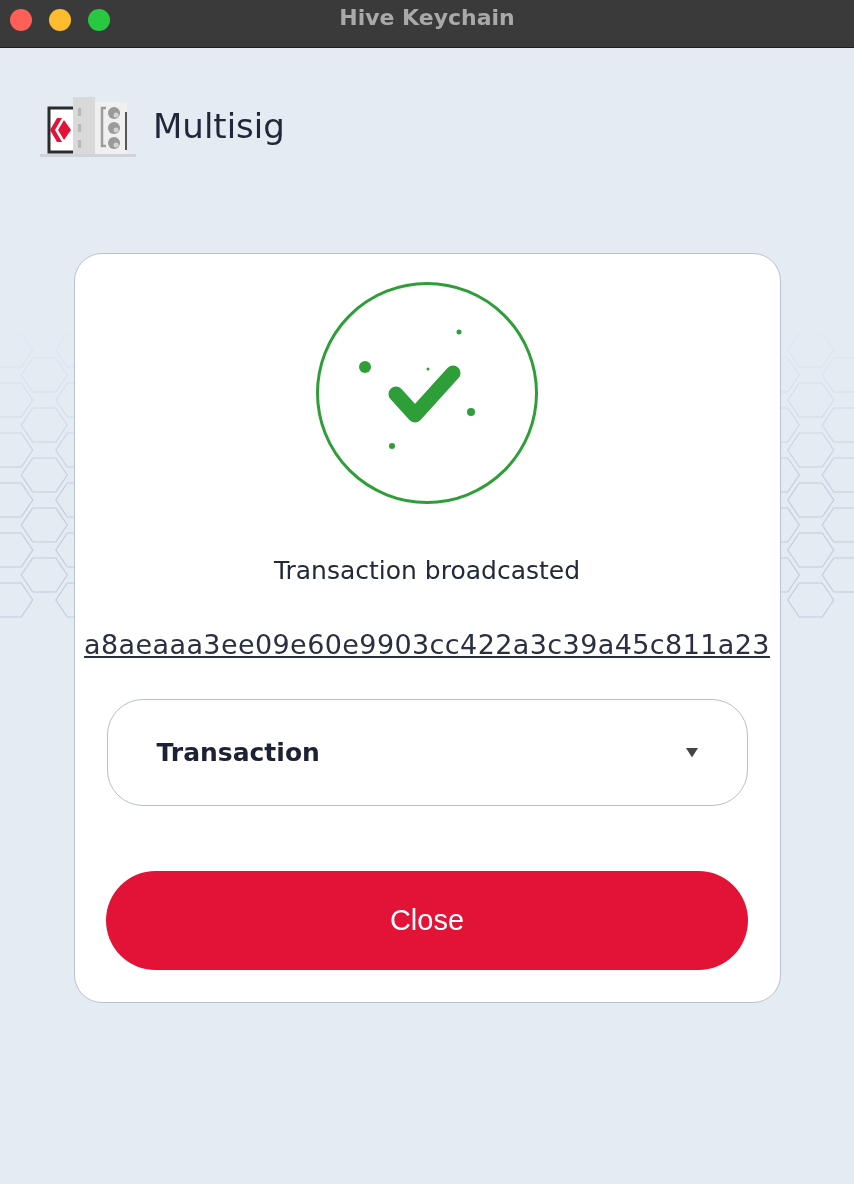  Describe the element at coordinates (427, 752) in the screenshot. I see `transaction-dropdown: Transaction` at that location.